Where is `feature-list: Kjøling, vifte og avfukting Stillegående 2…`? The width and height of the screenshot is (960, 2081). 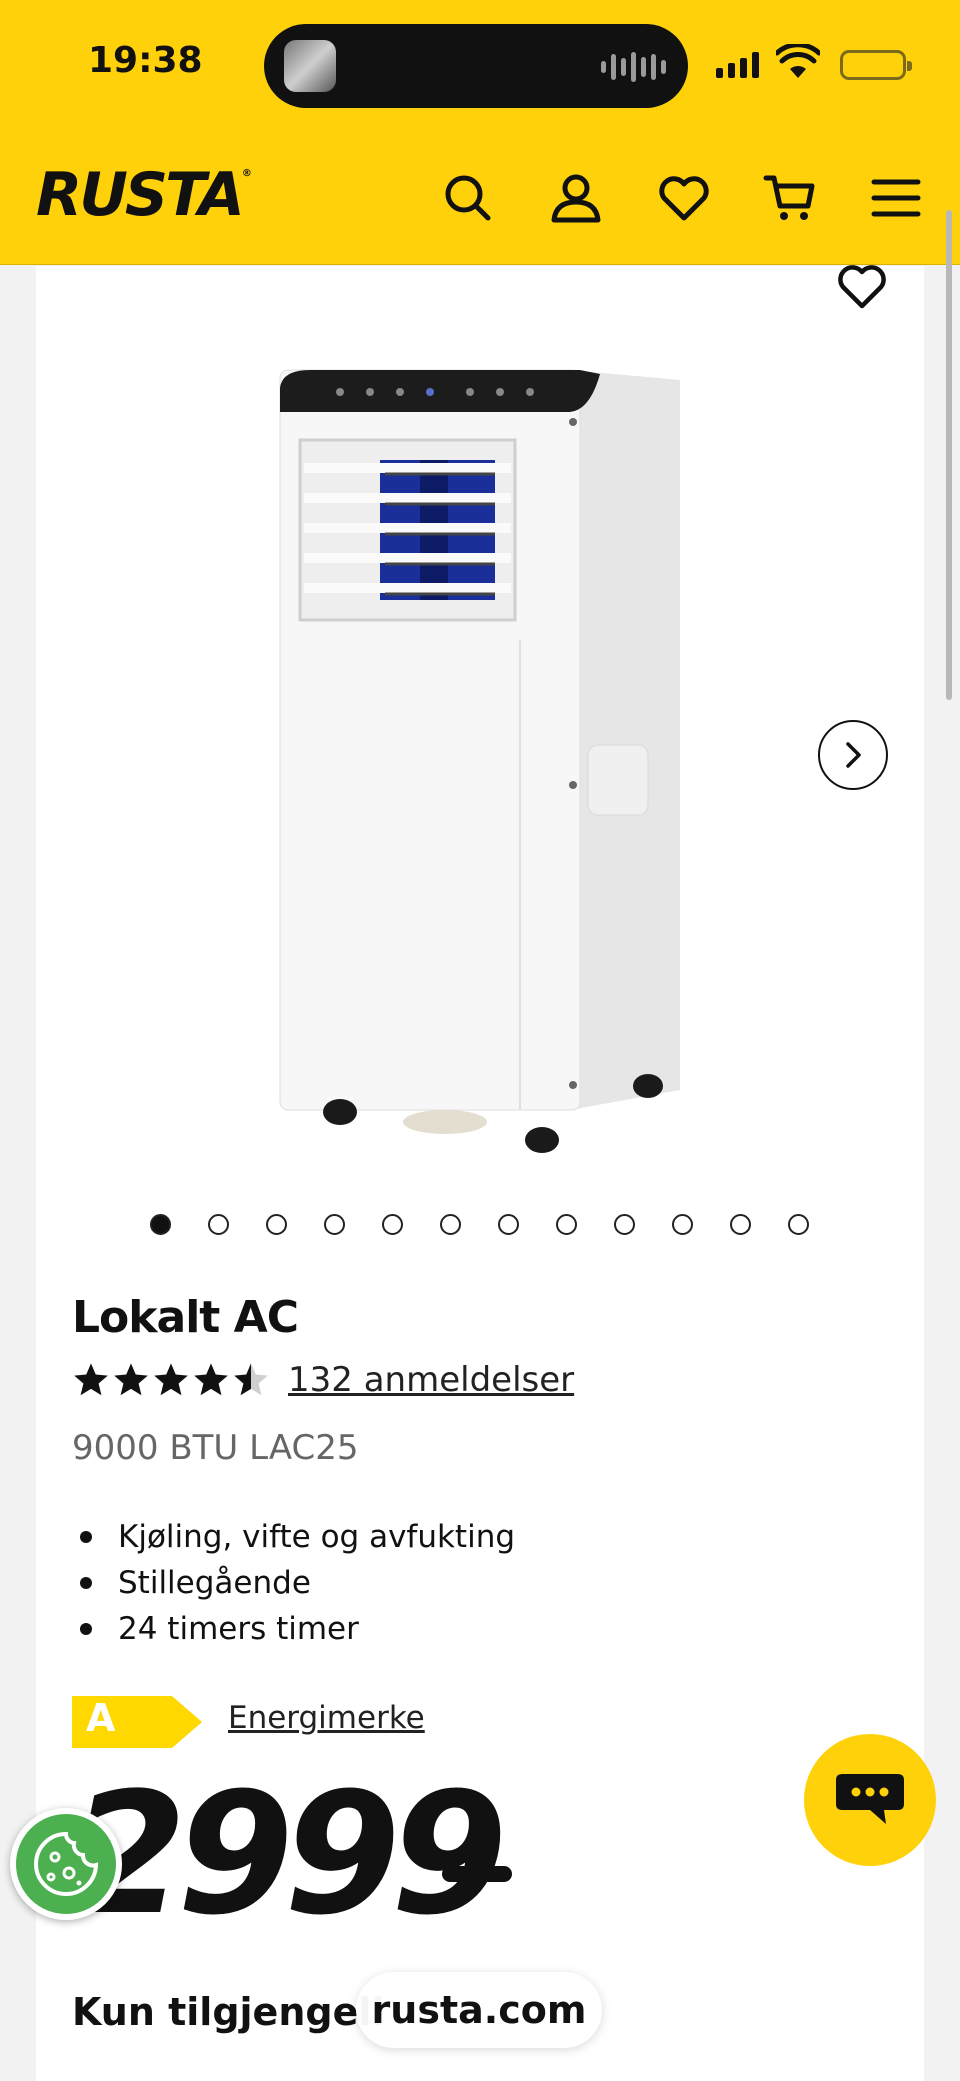 feature-list: Kjøling, vifte og avfukting Stillegående 2… is located at coordinates (293, 1583).